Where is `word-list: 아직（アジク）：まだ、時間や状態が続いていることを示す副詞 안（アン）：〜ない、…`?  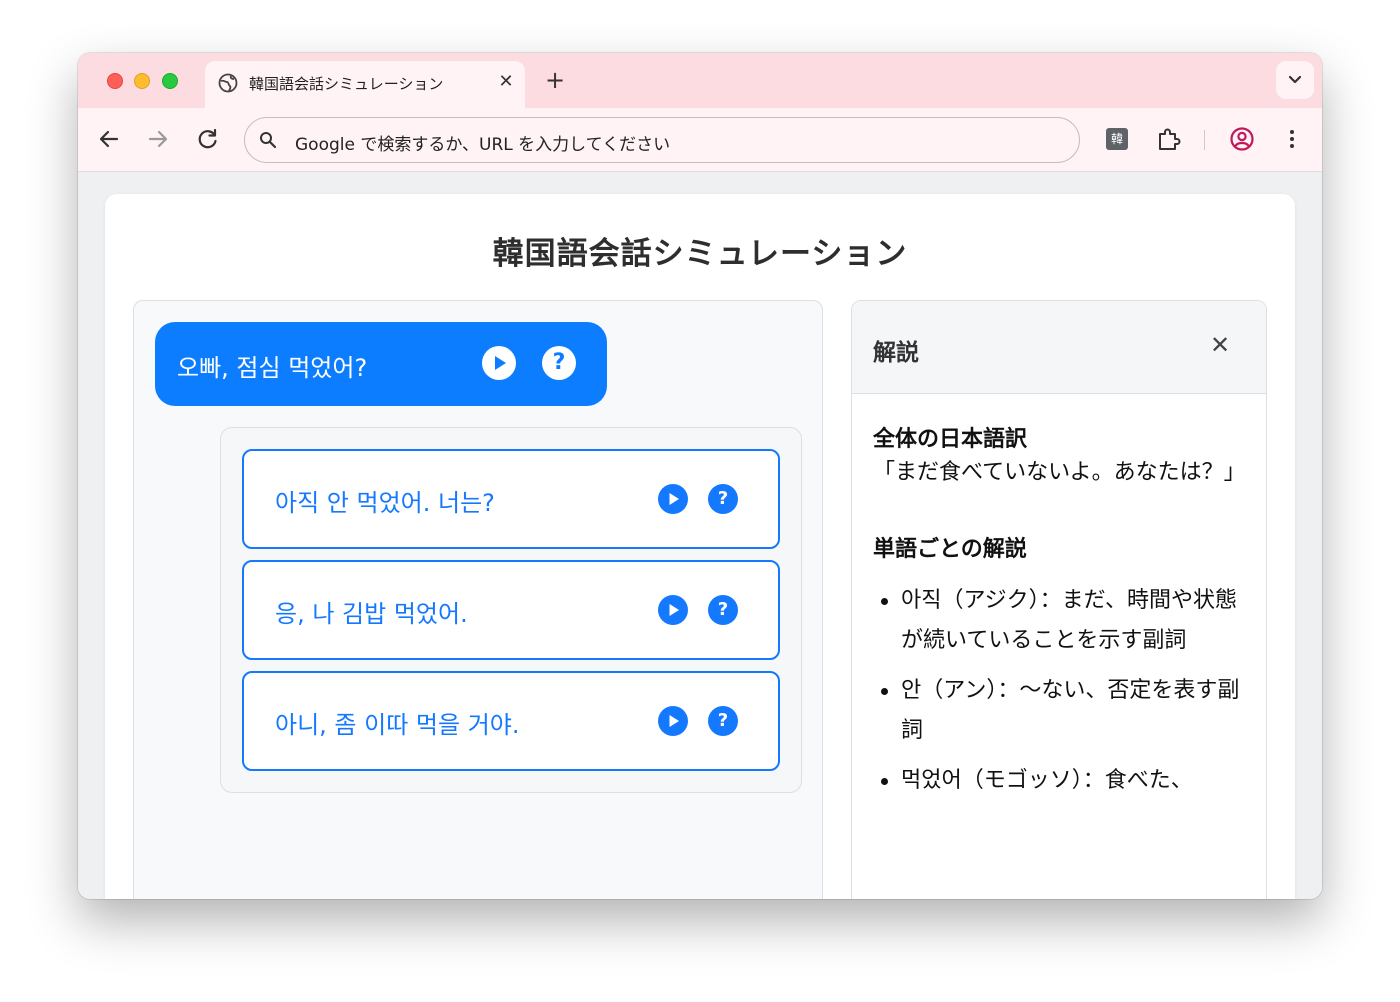
word-list: 아직（アジク）：まだ、時間や状態が続いていることを示す副詞 안（アン）：〜ない、… is located at coordinates (1061, 691).